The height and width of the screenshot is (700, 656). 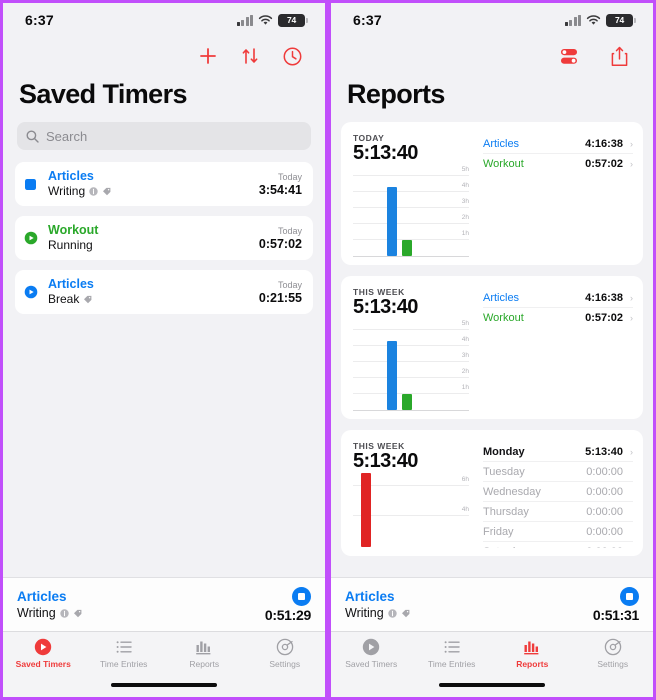 I want to click on y-tick-label: 5h, so click(x=465, y=169).